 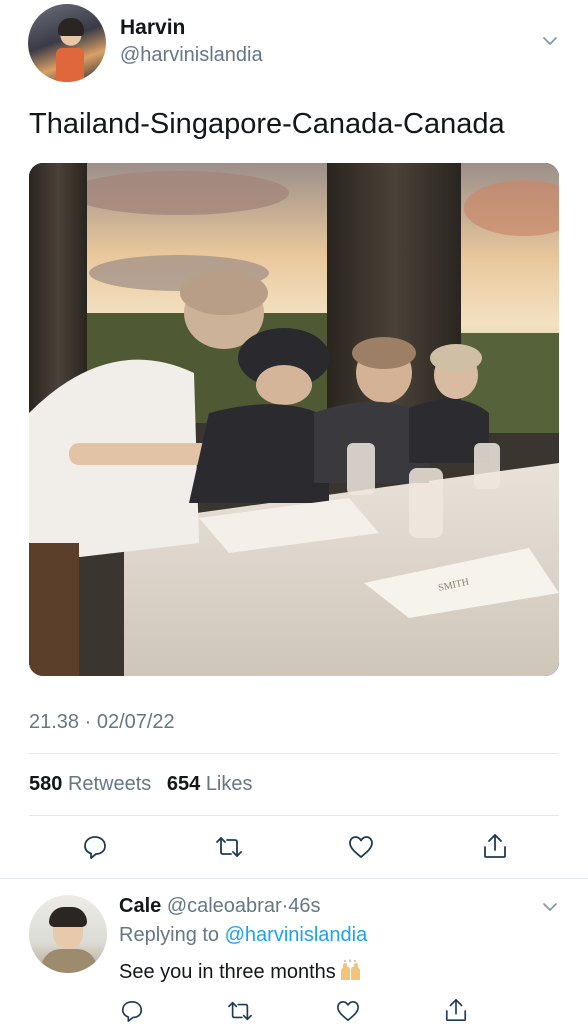 I want to click on tweet-text: Thailand-Singapore-Canada-Canada, so click(x=267, y=124).